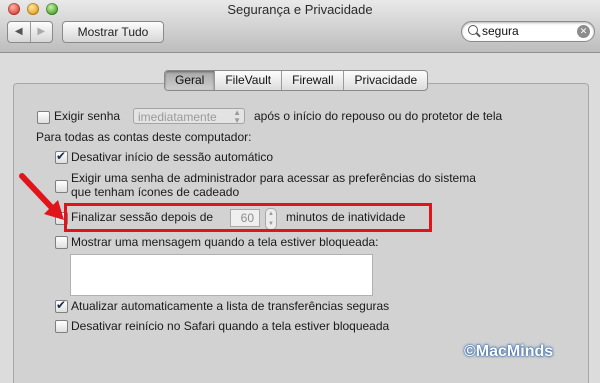 Image resolution: width=600 pixels, height=383 pixels. What do you see at coordinates (19, 32) in the screenshot?
I see `back-arrow-icon: ◀` at bounding box center [19, 32].